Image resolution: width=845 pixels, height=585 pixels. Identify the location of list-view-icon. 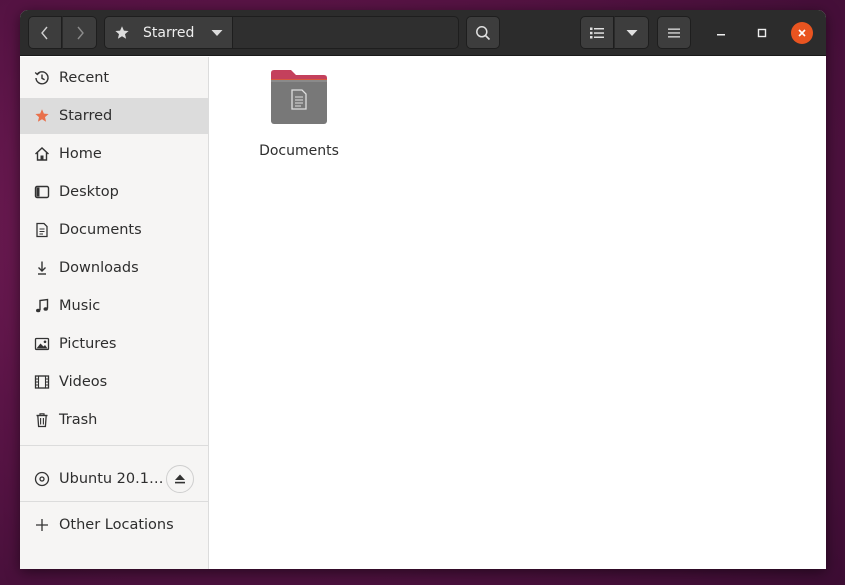
(597, 32).